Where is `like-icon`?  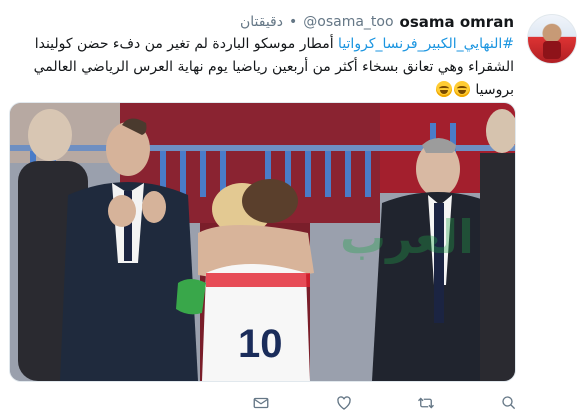
like-icon is located at coordinates (343, 403).